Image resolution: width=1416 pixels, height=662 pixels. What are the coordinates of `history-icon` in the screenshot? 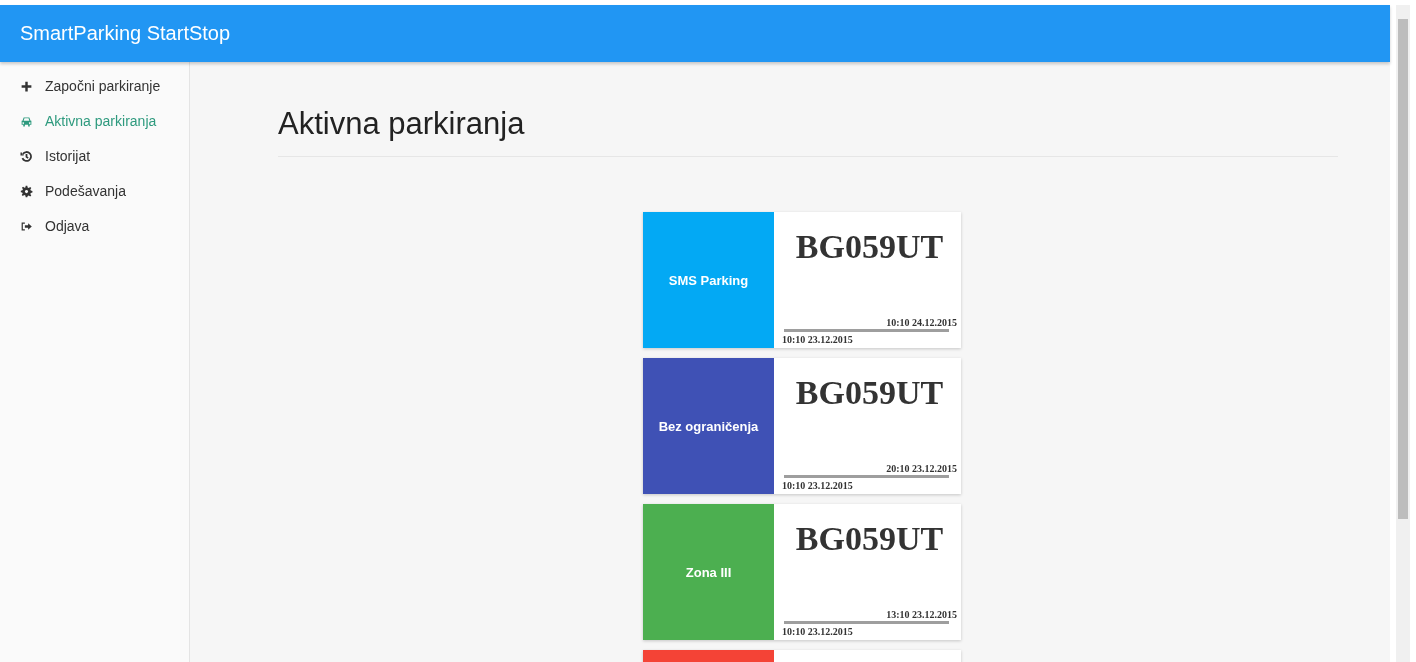 It's located at (26, 156).